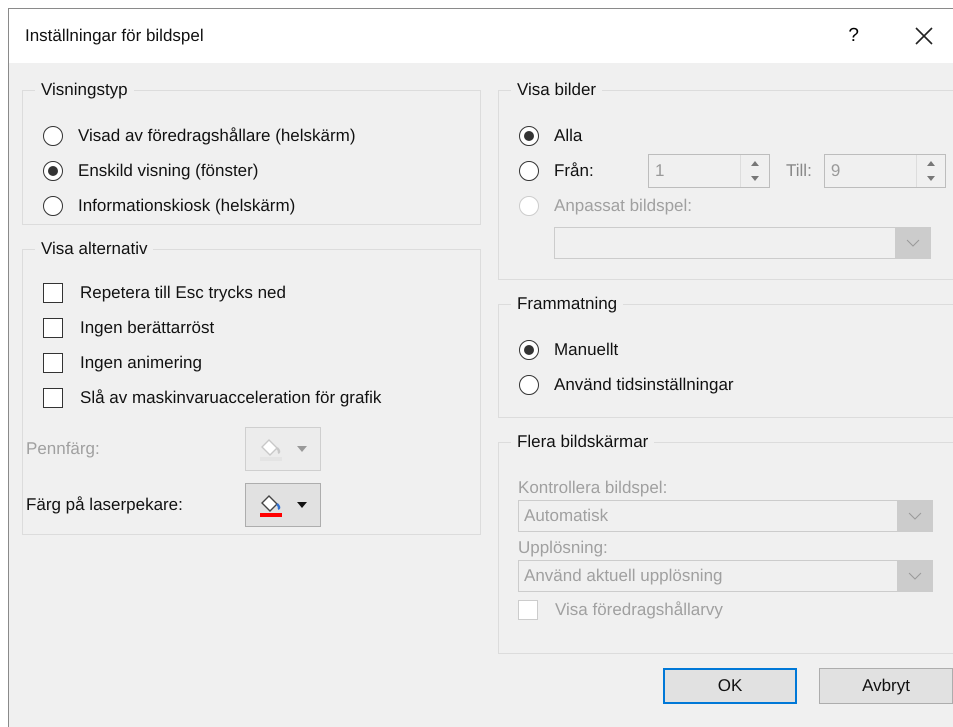  Describe the element at coordinates (183, 292) in the screenshot. I see `checkbox-label: Repetera till Esc trycks ned` at that location.